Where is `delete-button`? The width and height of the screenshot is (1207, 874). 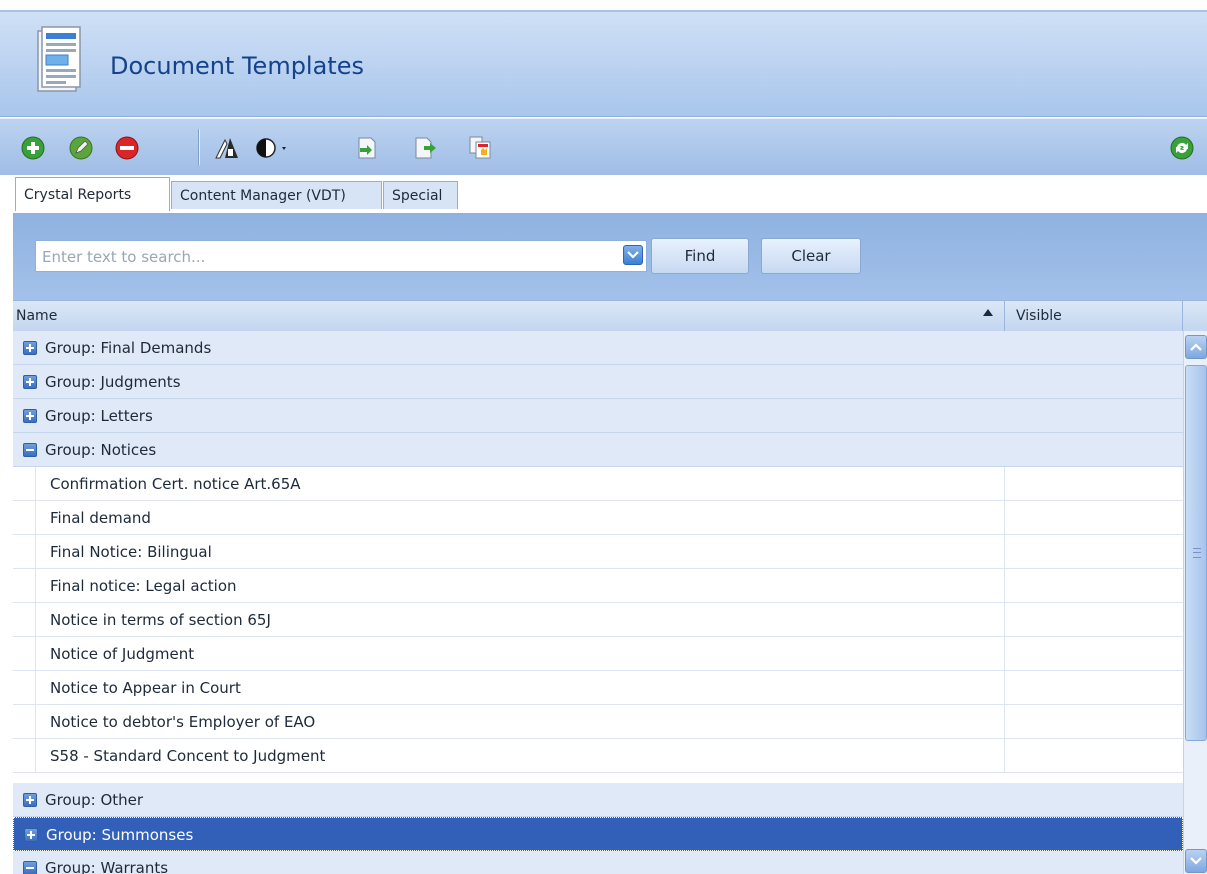 delete-button is located at coordinates (127, 148).